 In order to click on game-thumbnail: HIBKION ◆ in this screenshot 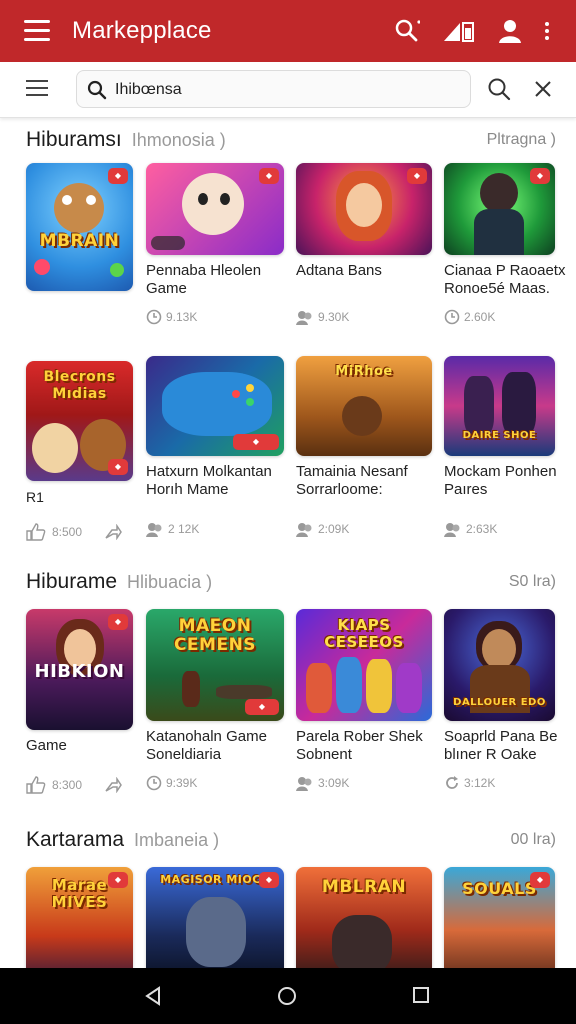, I will do `click(79, 669)`.